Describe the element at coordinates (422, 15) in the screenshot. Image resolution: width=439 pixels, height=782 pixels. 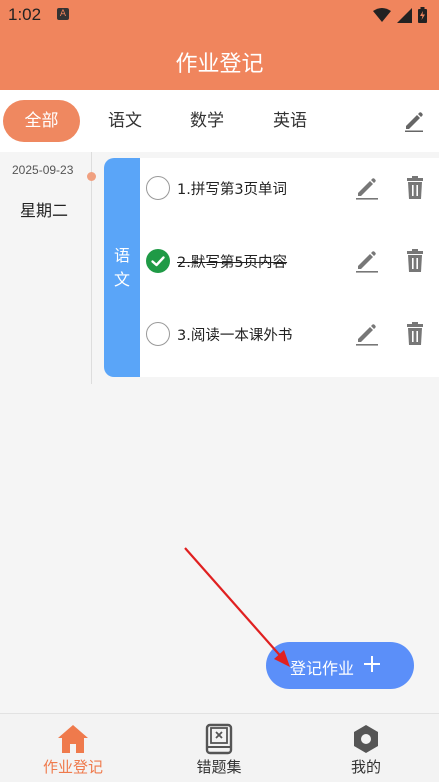
I see `battery-icon` at that location.